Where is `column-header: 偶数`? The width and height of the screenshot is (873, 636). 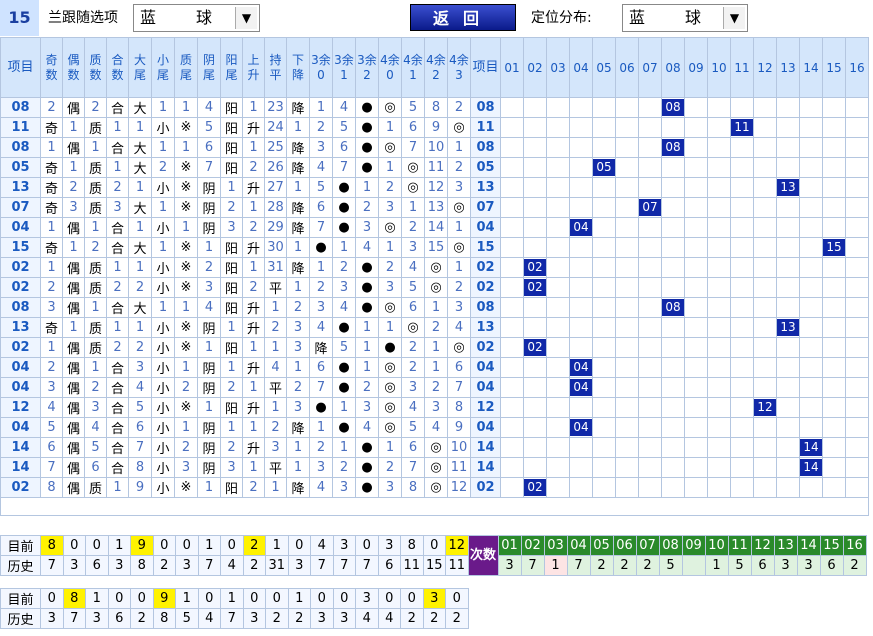 column-header: 偶数 is located at coordinates (73, 67).